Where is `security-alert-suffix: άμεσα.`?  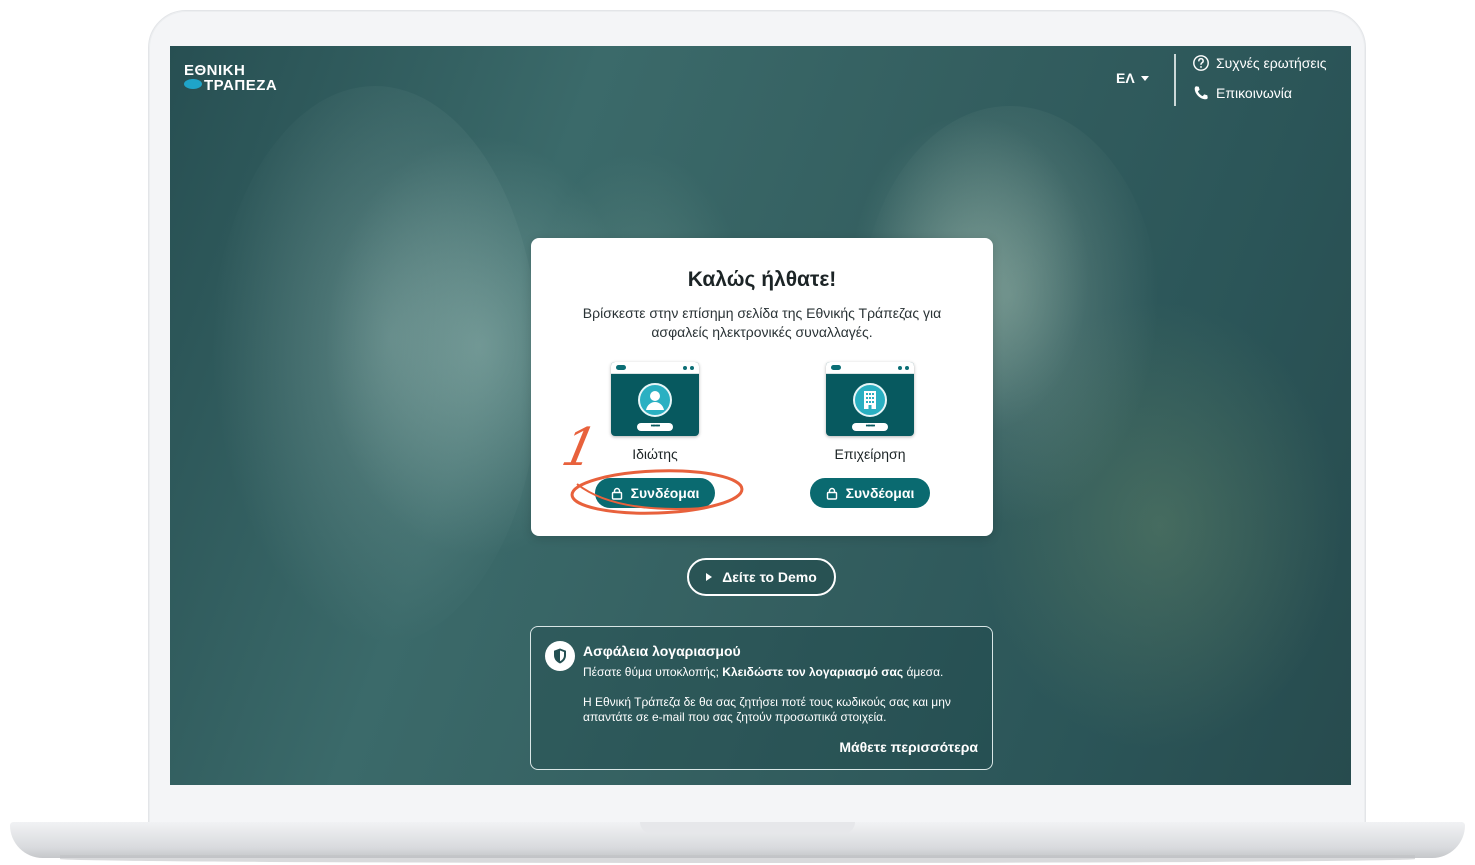 security-alert-suffix: άμεσα. is located at coordinates (925, 672).